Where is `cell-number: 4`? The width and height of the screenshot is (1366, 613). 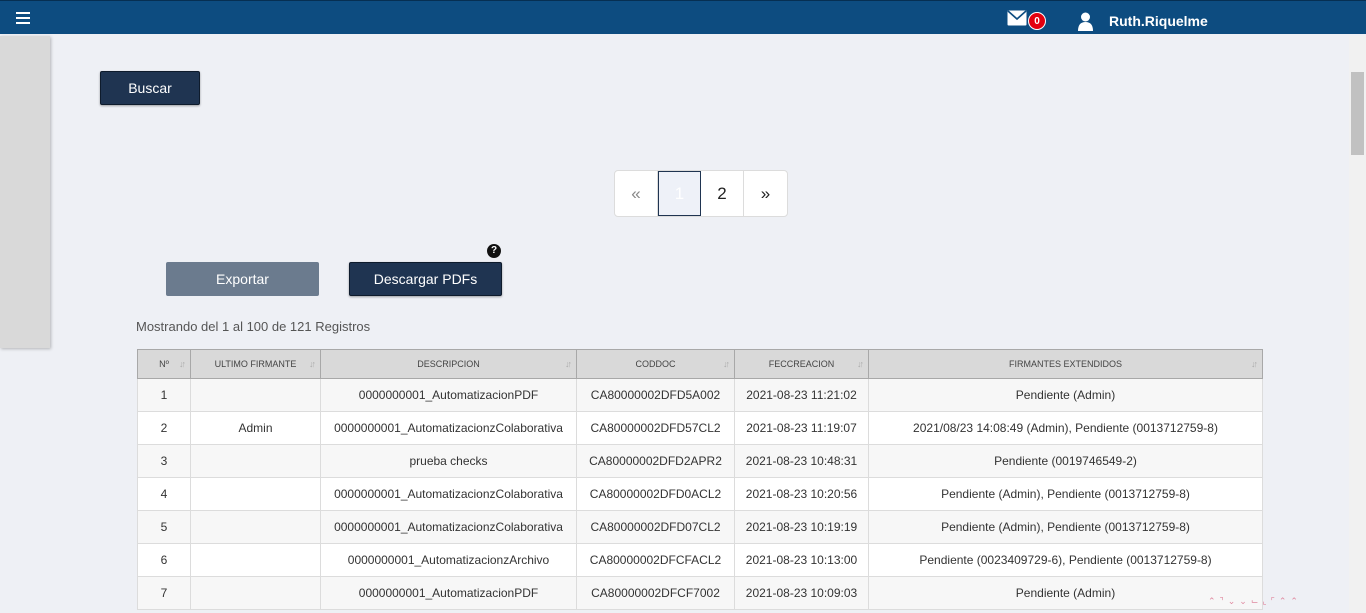 cell-number: 4 is located at coordinates (164, 494).